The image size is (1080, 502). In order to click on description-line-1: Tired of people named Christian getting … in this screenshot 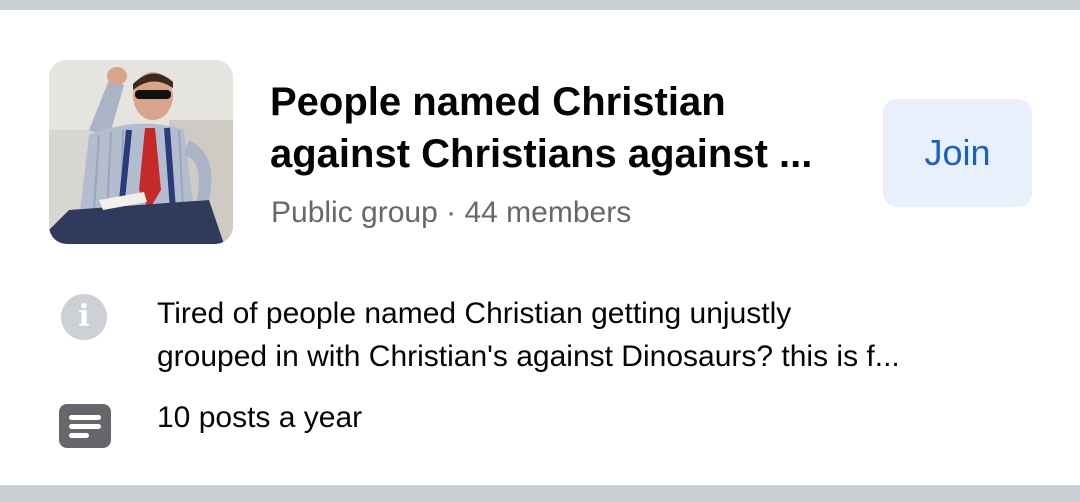, I will do `click(474, 313)`.